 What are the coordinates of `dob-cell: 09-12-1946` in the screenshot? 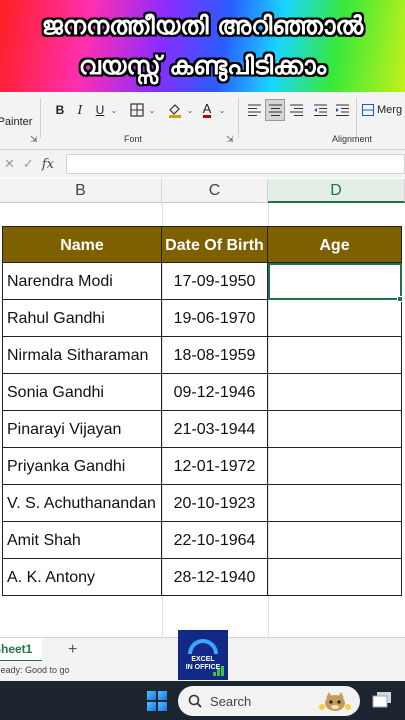 It's located at (215, 392).